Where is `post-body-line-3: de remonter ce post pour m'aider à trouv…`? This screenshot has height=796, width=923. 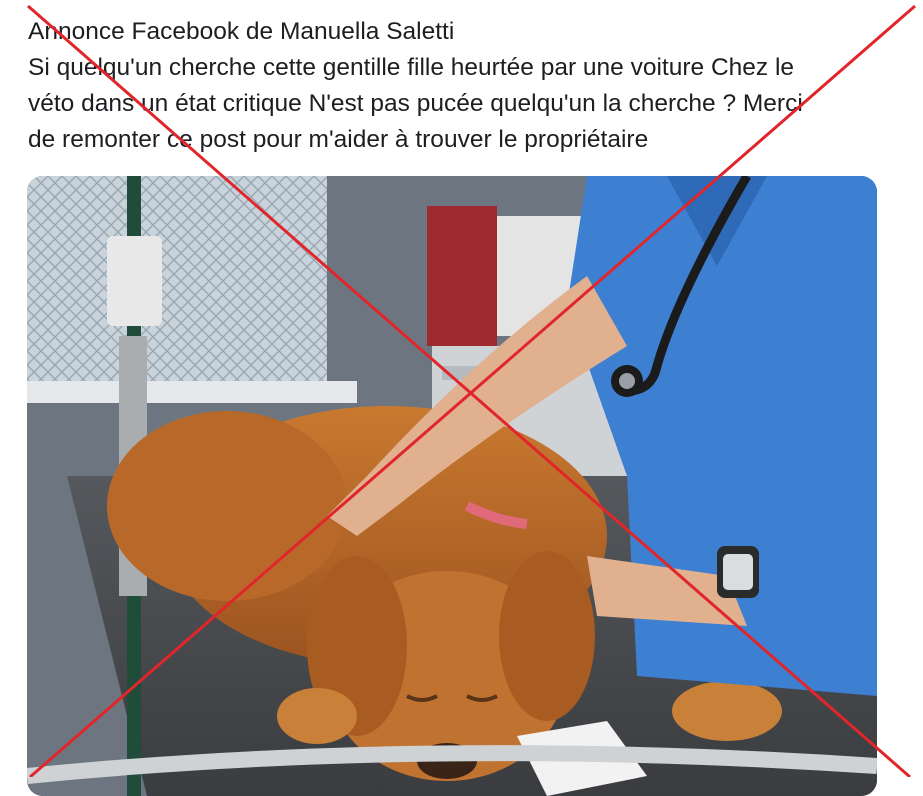
post-body-line-3: de remonter ce post pour m'aider à trouv… is located at coordinates (338, 139).